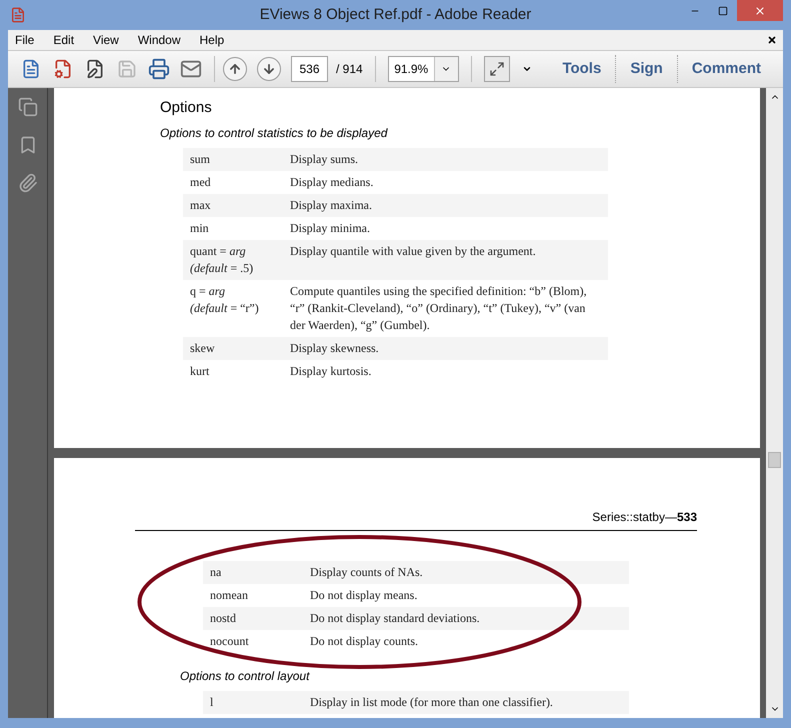 The image size is (791, 728). Describe the element at coordinates (159, 69) in the screenshot. I see `printer-icon` at that location.